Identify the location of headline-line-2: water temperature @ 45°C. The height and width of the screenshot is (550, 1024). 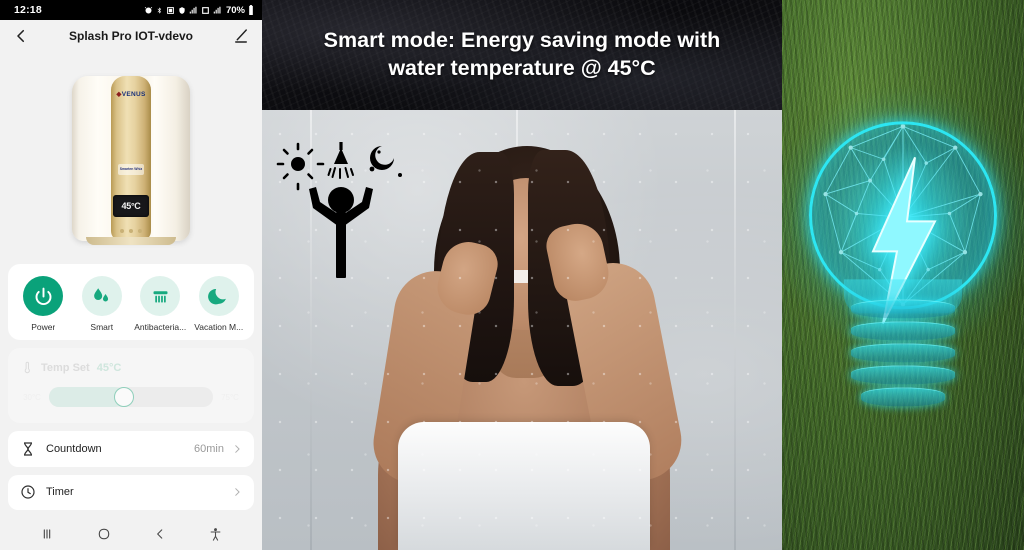
(522, 68).